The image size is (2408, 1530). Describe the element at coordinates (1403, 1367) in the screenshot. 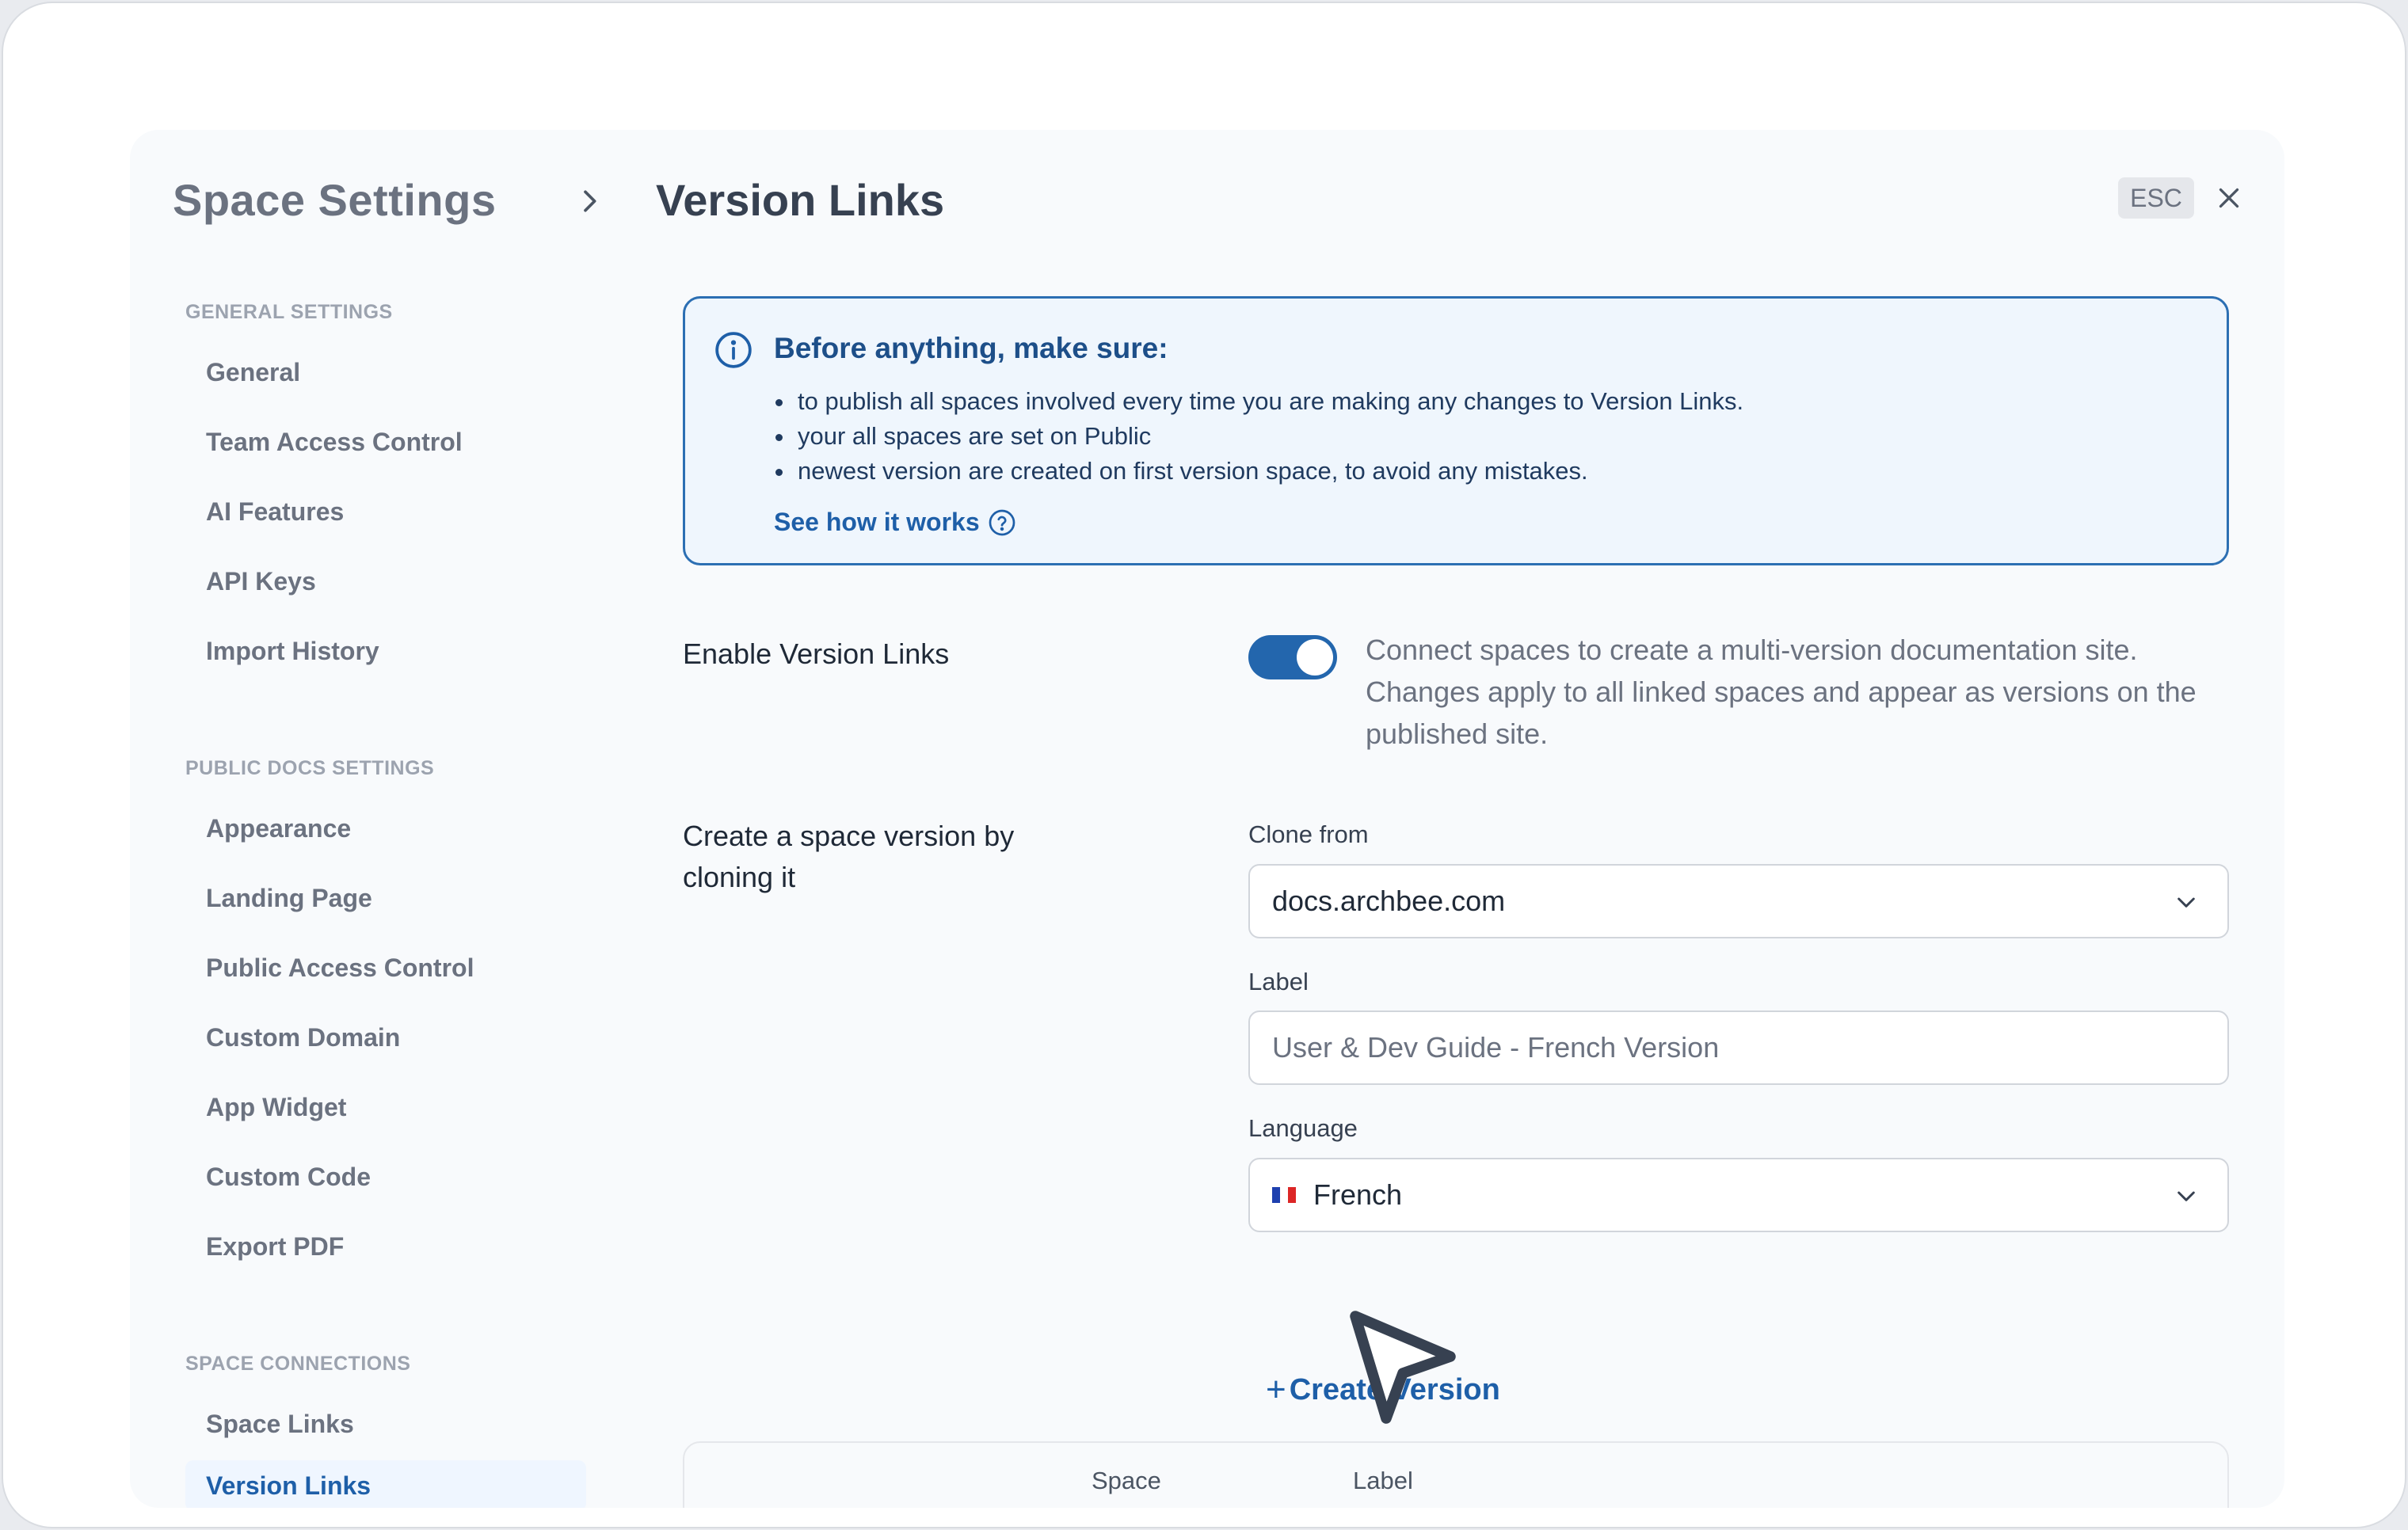

I see `pointer-cursor-icon` at that location.